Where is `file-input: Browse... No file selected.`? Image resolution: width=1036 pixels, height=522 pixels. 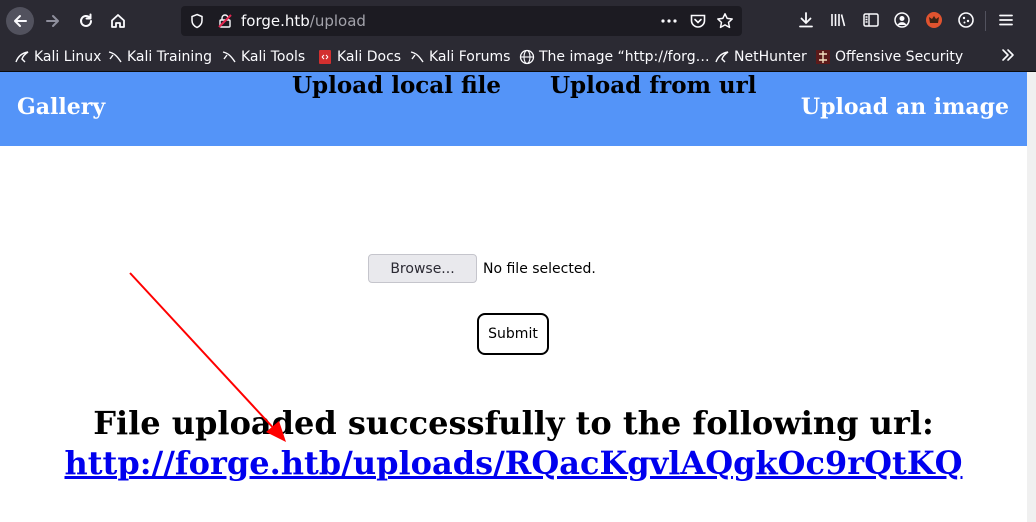 file-input: Browse... No file selected. is located at coordinates (482, 268).